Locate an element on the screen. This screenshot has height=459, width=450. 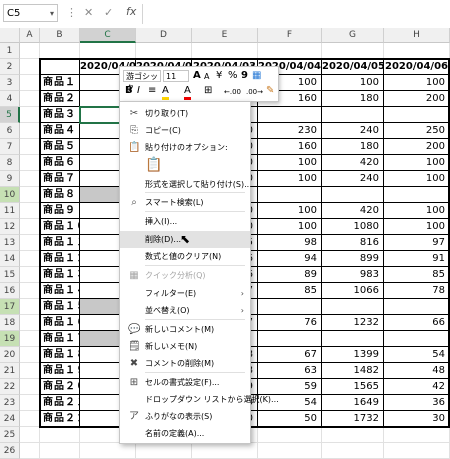
product-label: 商品５ is located at coordinates (60, 147).